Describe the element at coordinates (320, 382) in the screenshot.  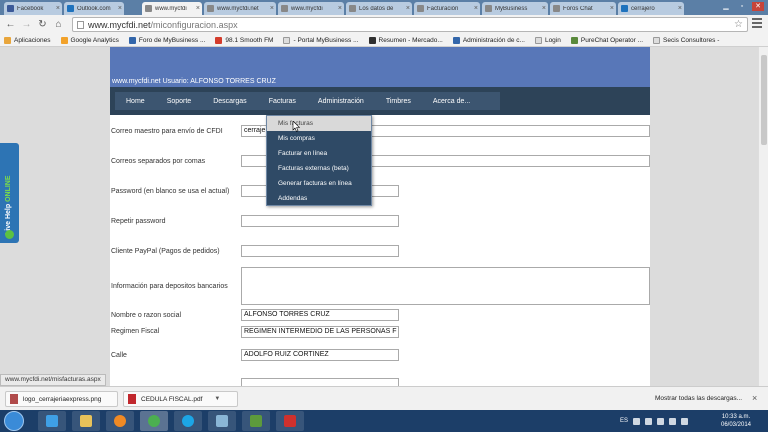
I see `next-field` at that location.